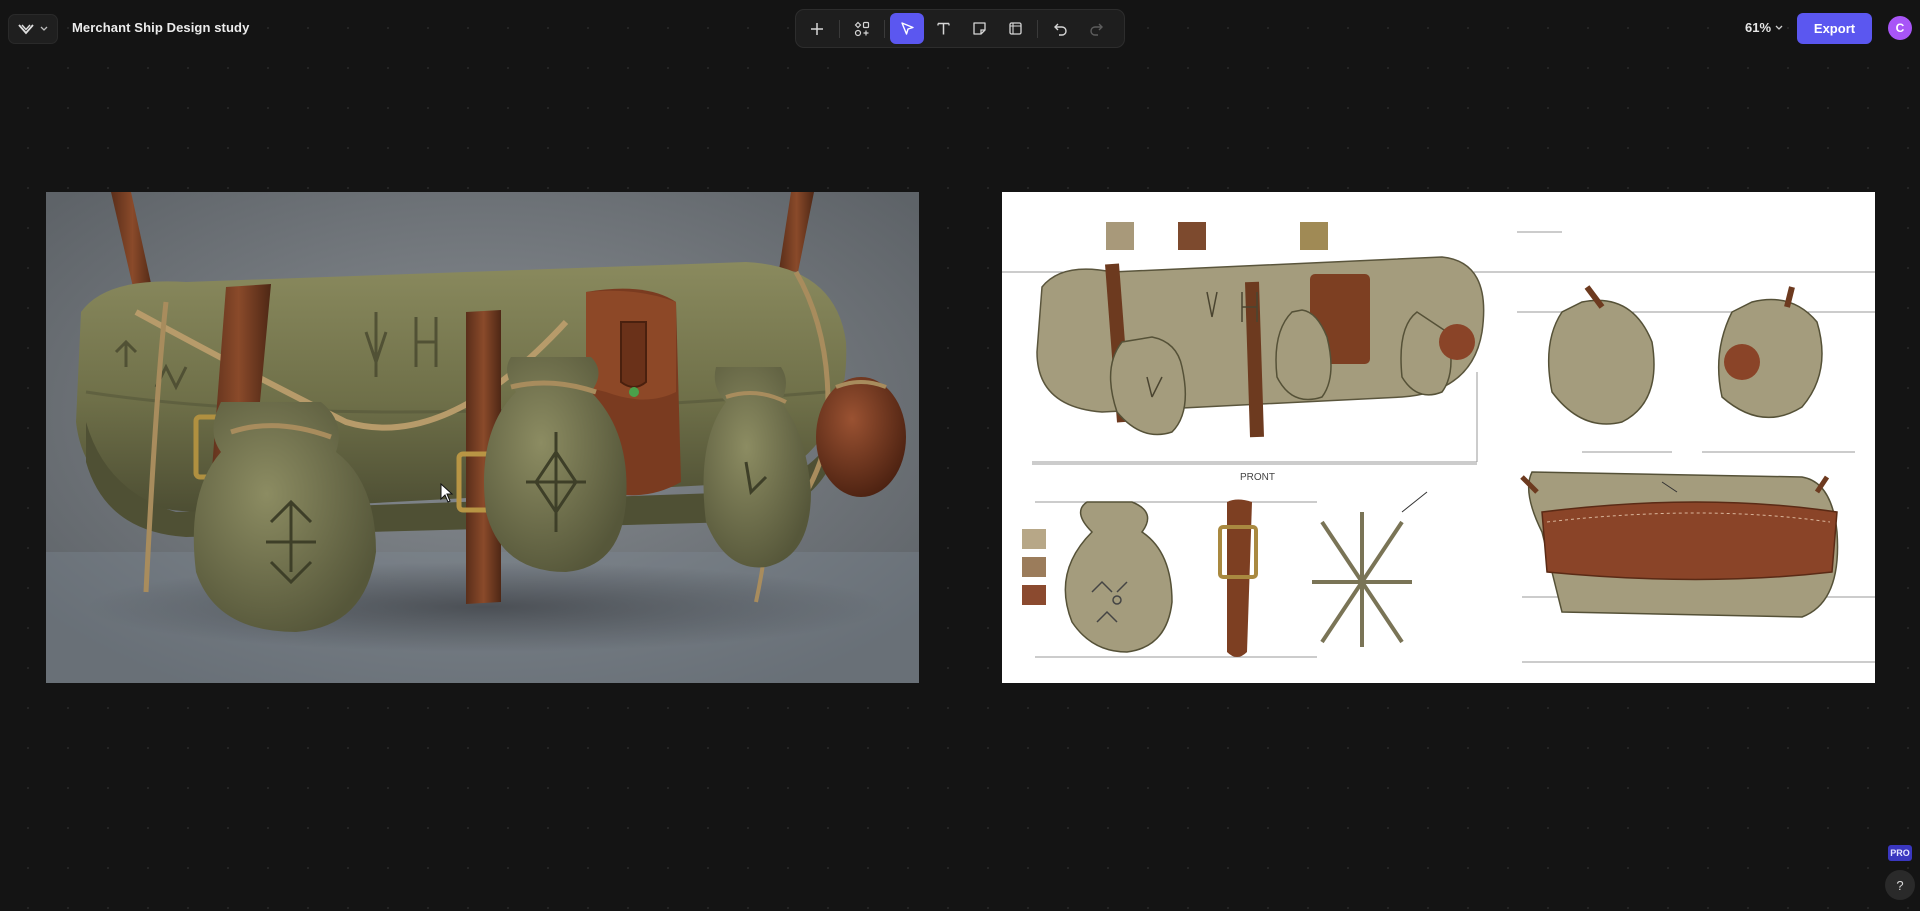 The width and height of the screenshot is (1920, 911). I want to click on sheet-caption: PRONT, so click(1257, 477).